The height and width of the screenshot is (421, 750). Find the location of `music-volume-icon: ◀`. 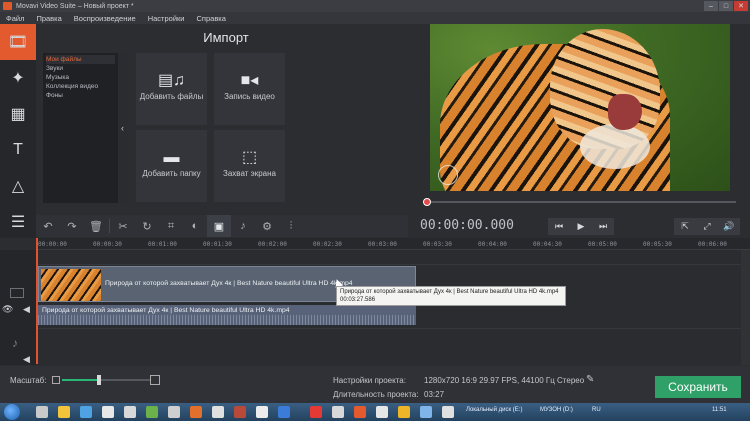

music-volume-icon: ◀ is located at coordinates (26, 359).